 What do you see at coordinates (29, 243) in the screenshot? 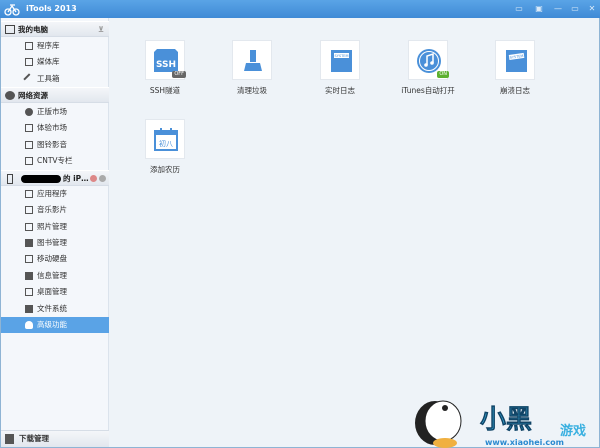
I see `book-icon` at bounding box center [29, 243].